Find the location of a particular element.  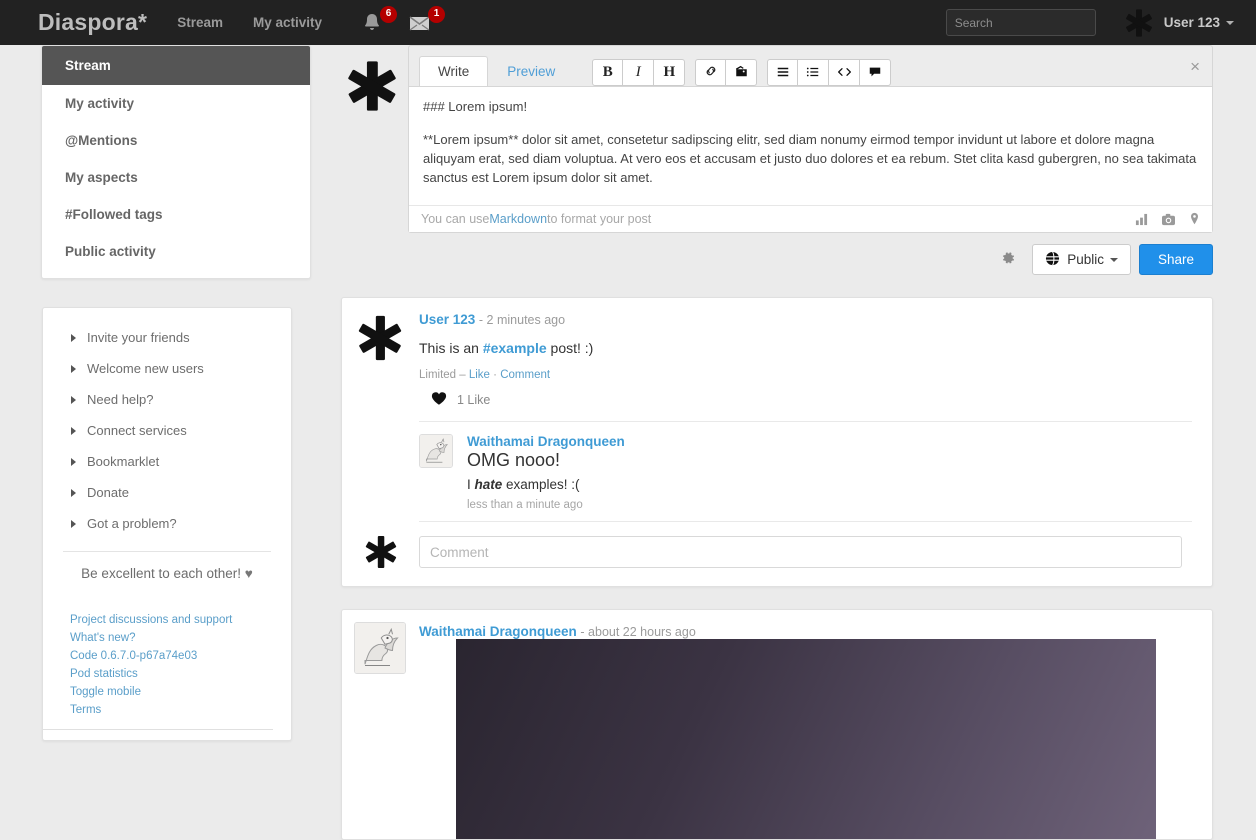

be-excellent-text: Be excellent to each other! is located at coordinates (161, 573).